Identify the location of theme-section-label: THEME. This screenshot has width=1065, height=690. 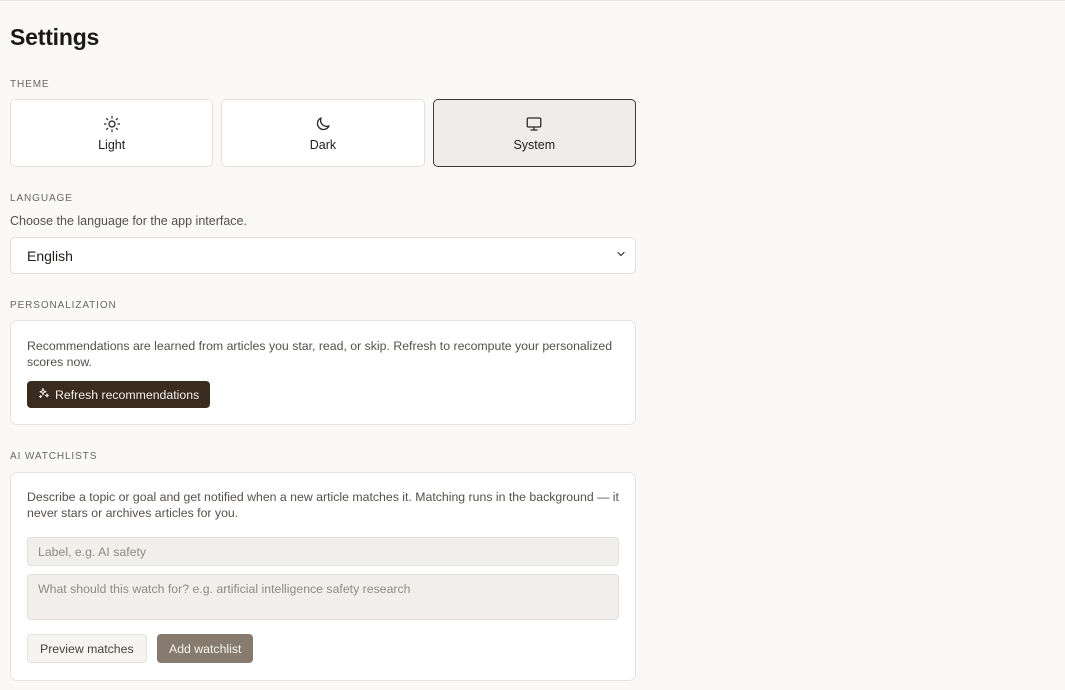
(30, 84).